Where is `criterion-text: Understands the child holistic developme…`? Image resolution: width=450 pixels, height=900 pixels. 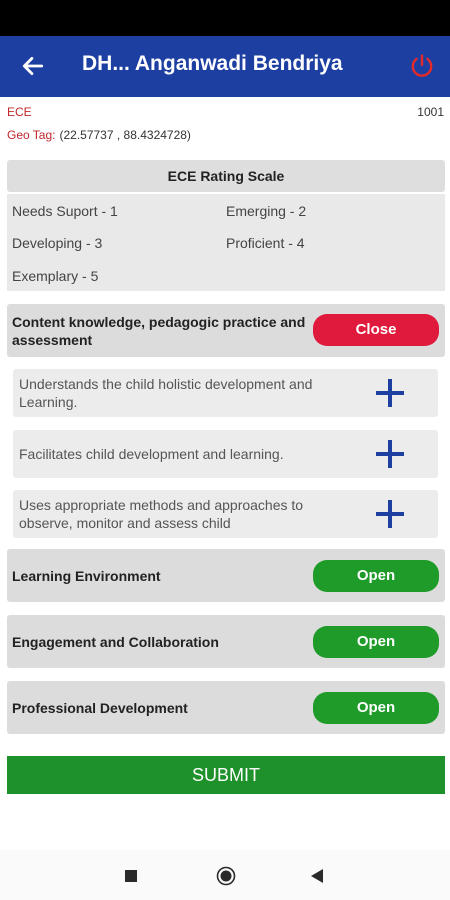 criterion-text: Understands the child holistic developme… is located at coordinates (166, 393).